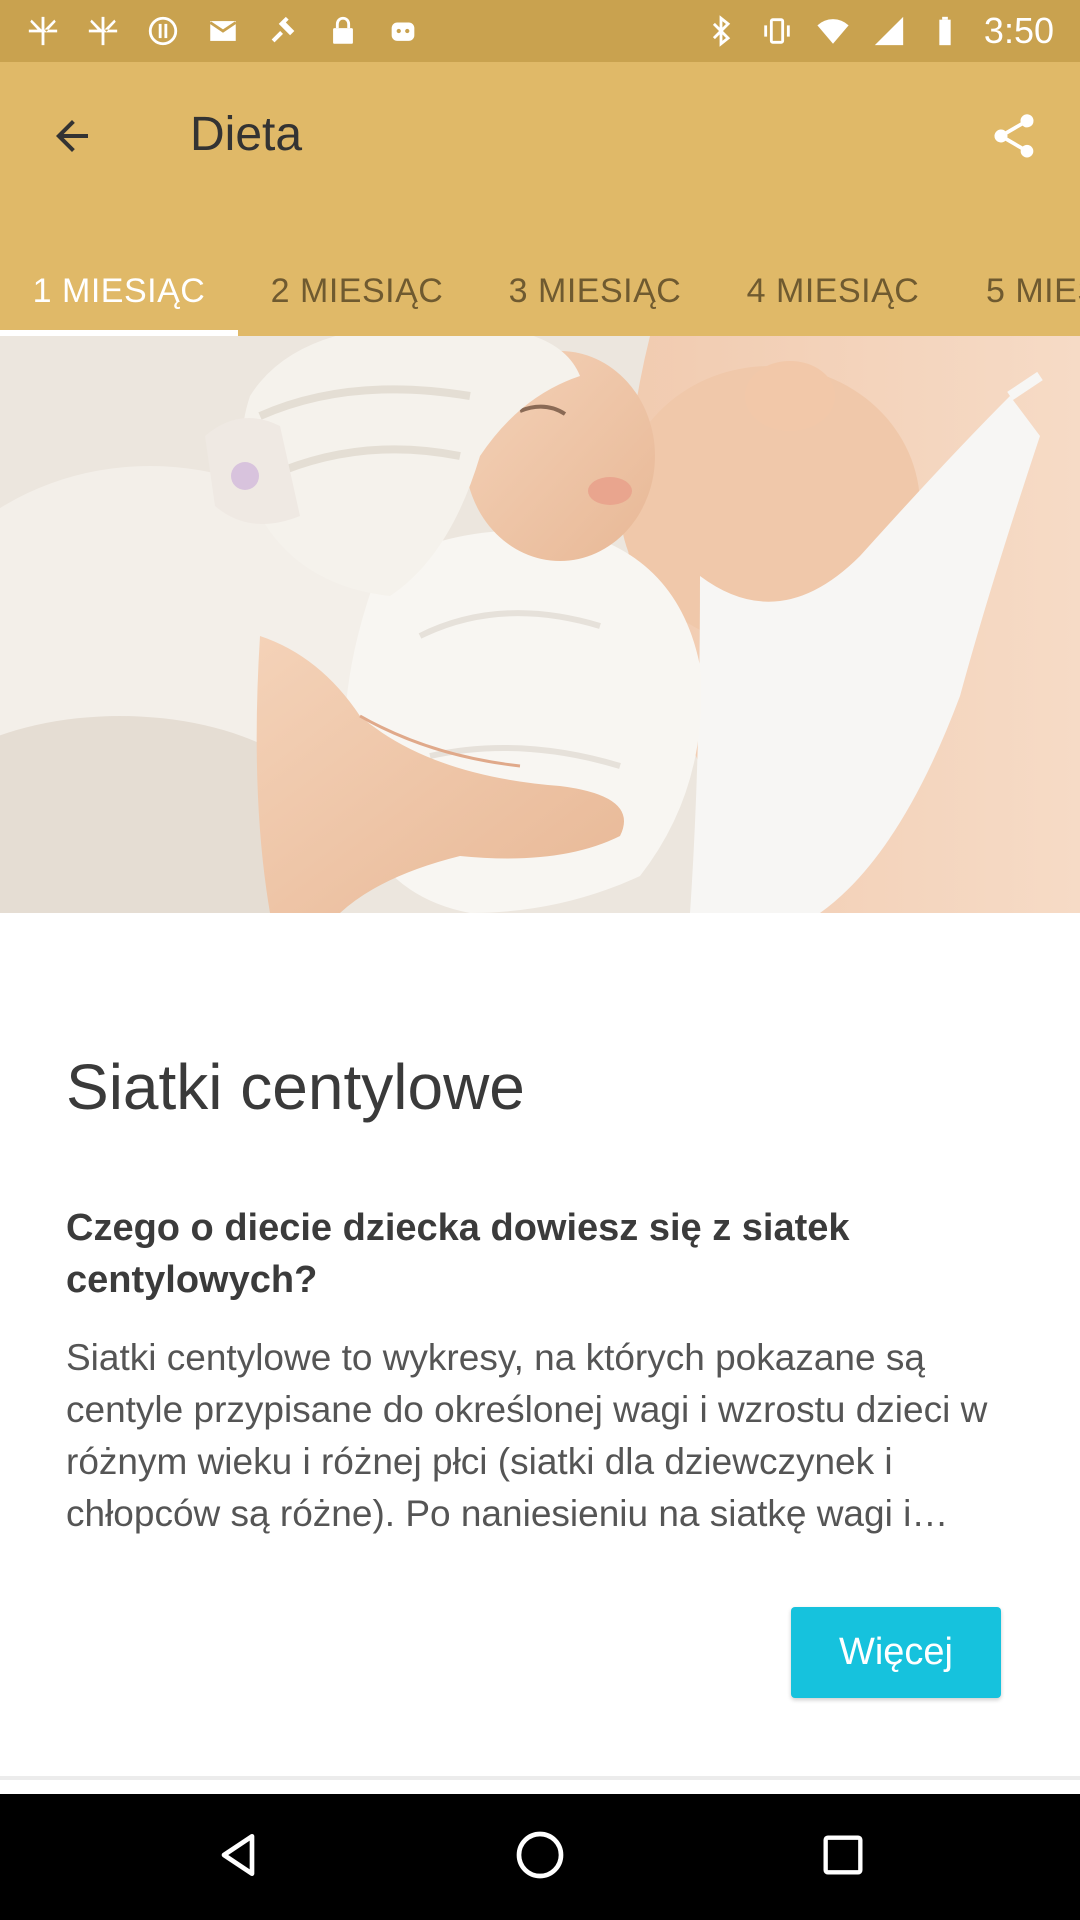  I want to click on recents-square-icon, so click(843, 1857).